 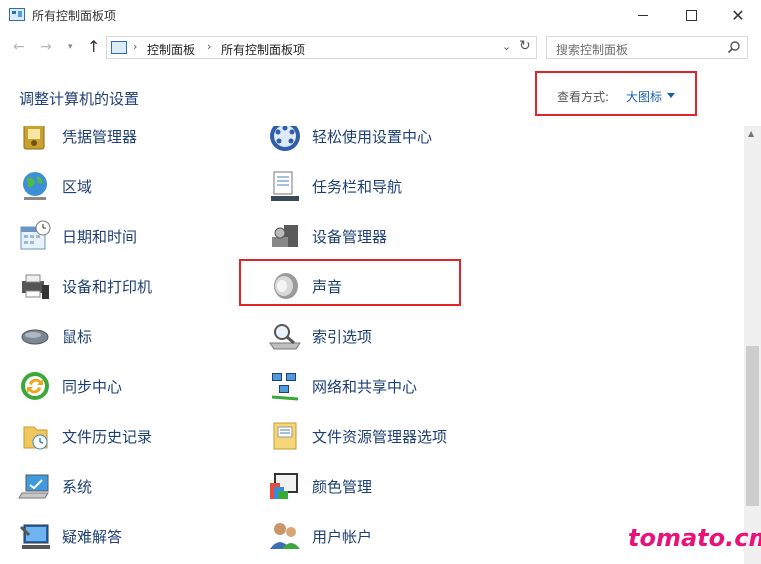 What do you see at coordinates (285, 536) in the screenshot?
I see `user-accounts-icon` at bounding box center [285, 536].